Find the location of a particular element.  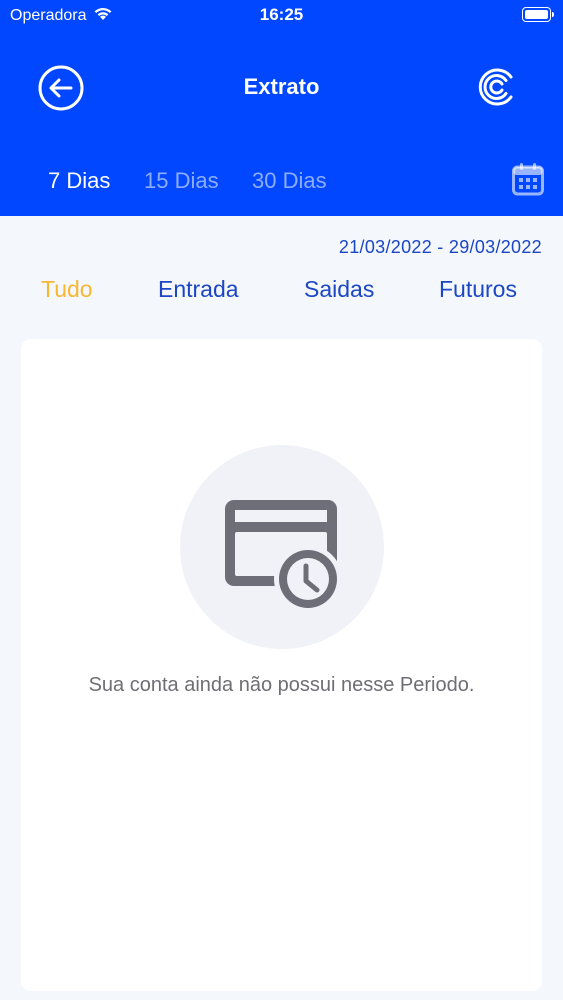

filter-tab-future: Futuros is located at coordinates (478, 289).